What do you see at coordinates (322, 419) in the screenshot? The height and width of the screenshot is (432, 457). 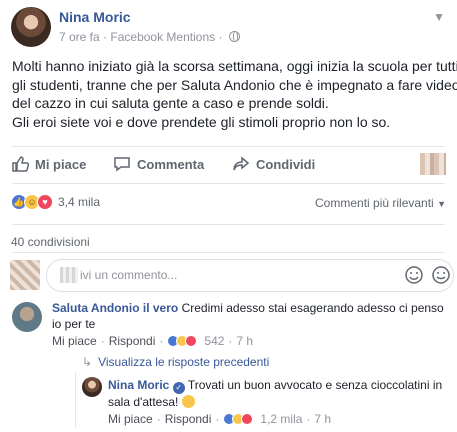 I see `reply-time: 7 h` at bounding box center [322, 419].